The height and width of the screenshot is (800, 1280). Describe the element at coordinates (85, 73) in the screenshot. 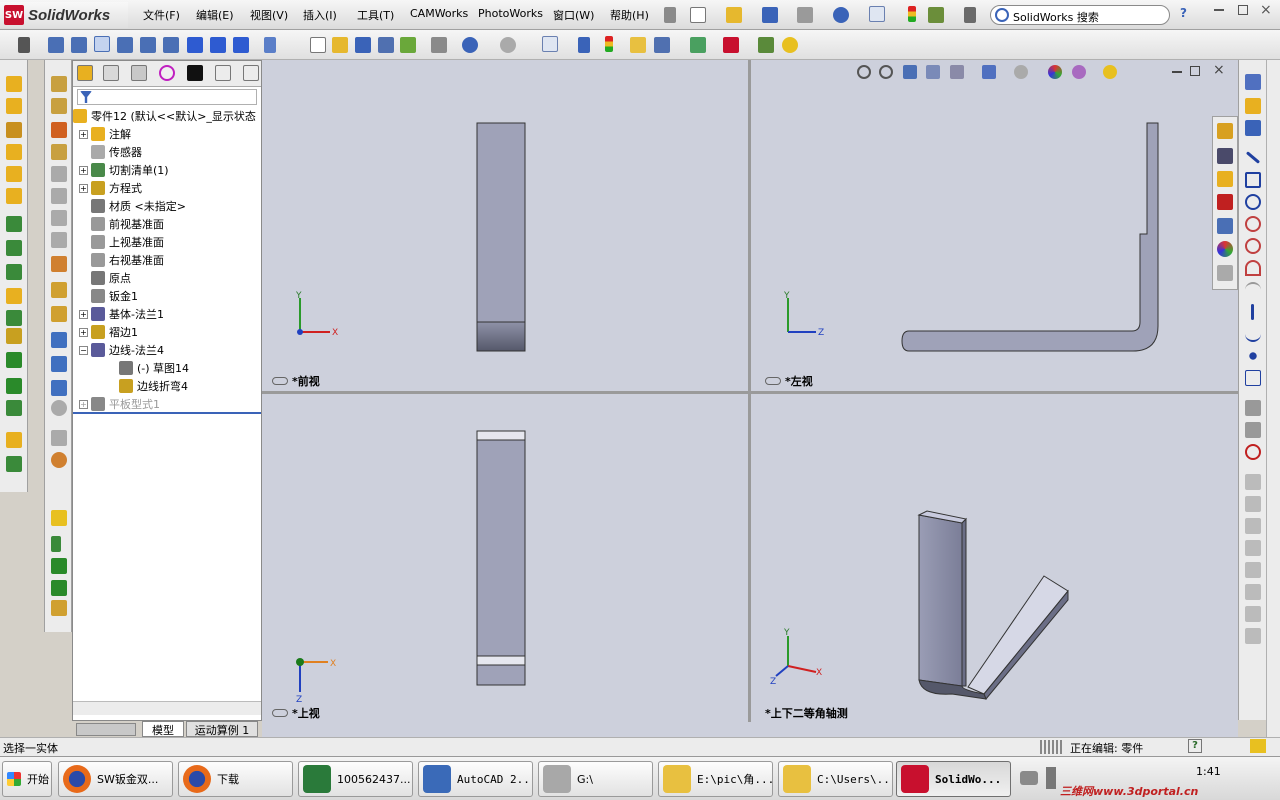

I see `feature-tree-tab-icon` at that location.